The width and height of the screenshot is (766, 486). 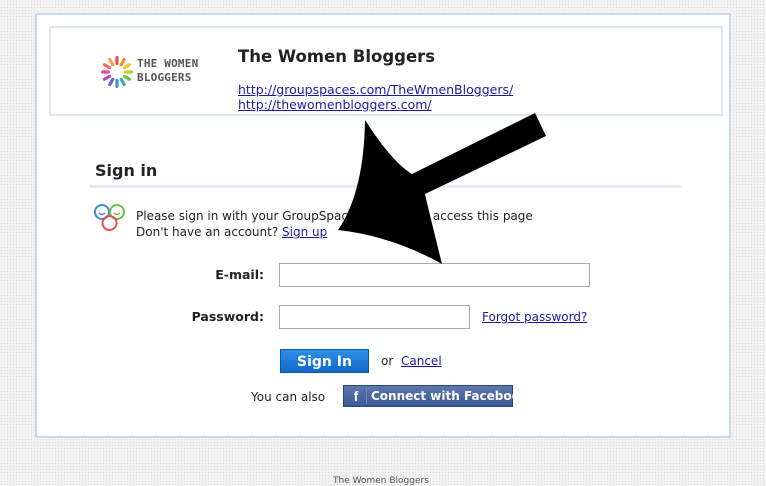 I want to click on logo-line-2: BLOGGERS, so click(x=164, y=77).